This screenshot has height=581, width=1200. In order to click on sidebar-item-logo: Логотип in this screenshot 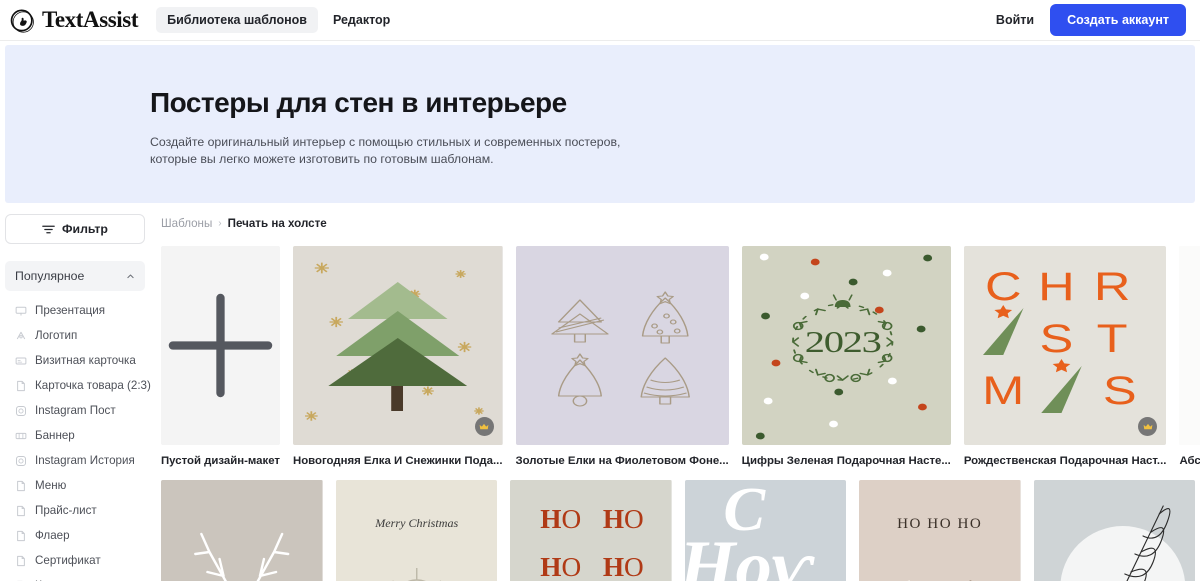, I will do `click(75, 335)`.